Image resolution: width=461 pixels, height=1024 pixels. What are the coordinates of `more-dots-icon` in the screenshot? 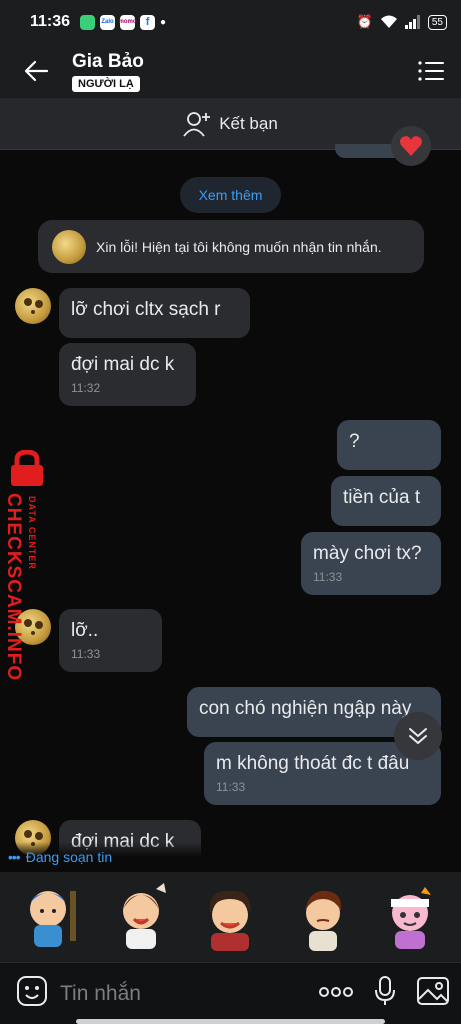 It's located at (336, 991).